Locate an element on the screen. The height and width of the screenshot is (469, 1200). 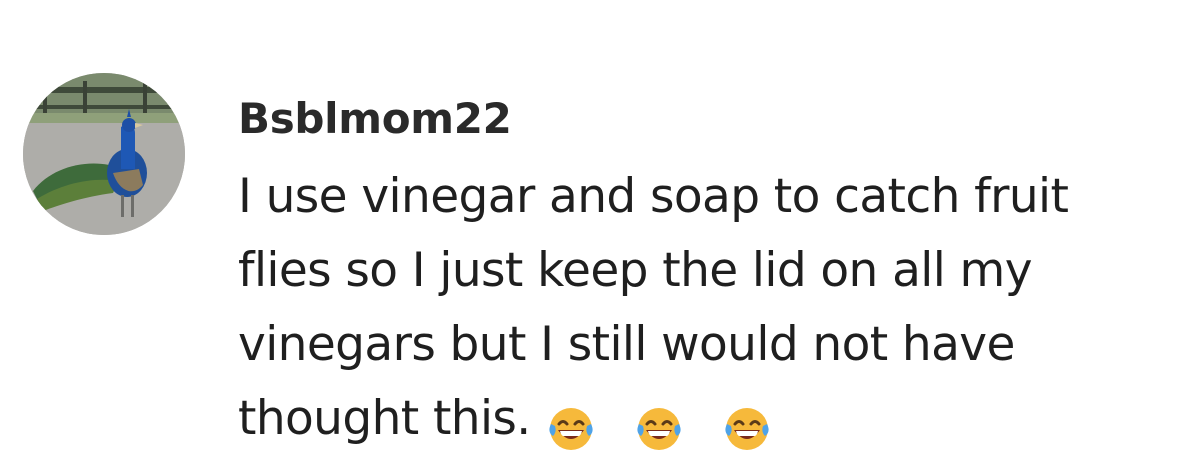
comment-line: vinegars but I still would not have is located at coordinates (626, 344).